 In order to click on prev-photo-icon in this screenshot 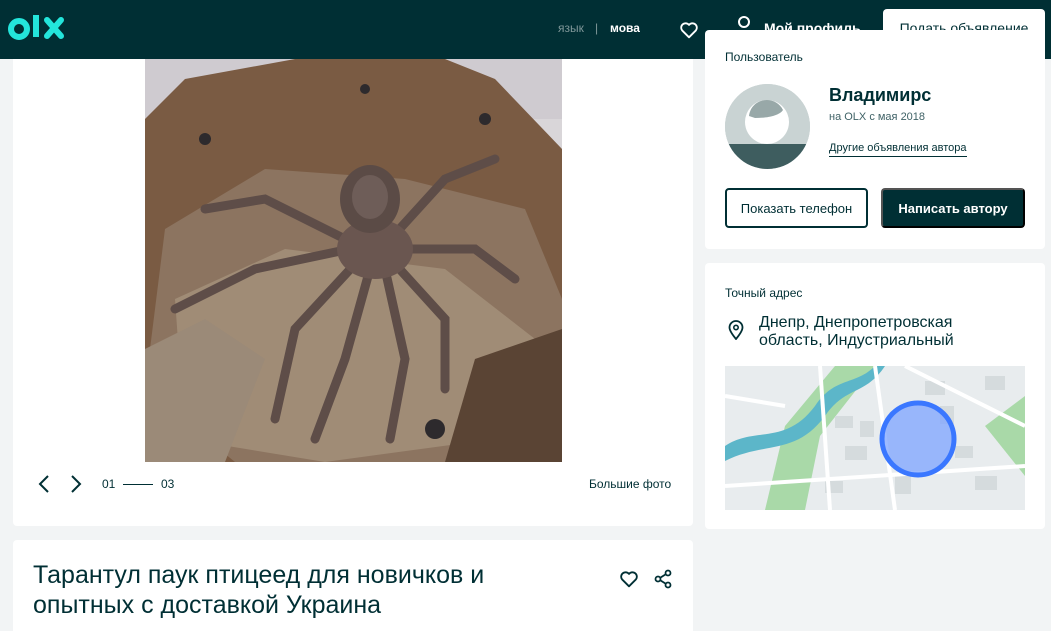, I will do `click(44, 484)`.